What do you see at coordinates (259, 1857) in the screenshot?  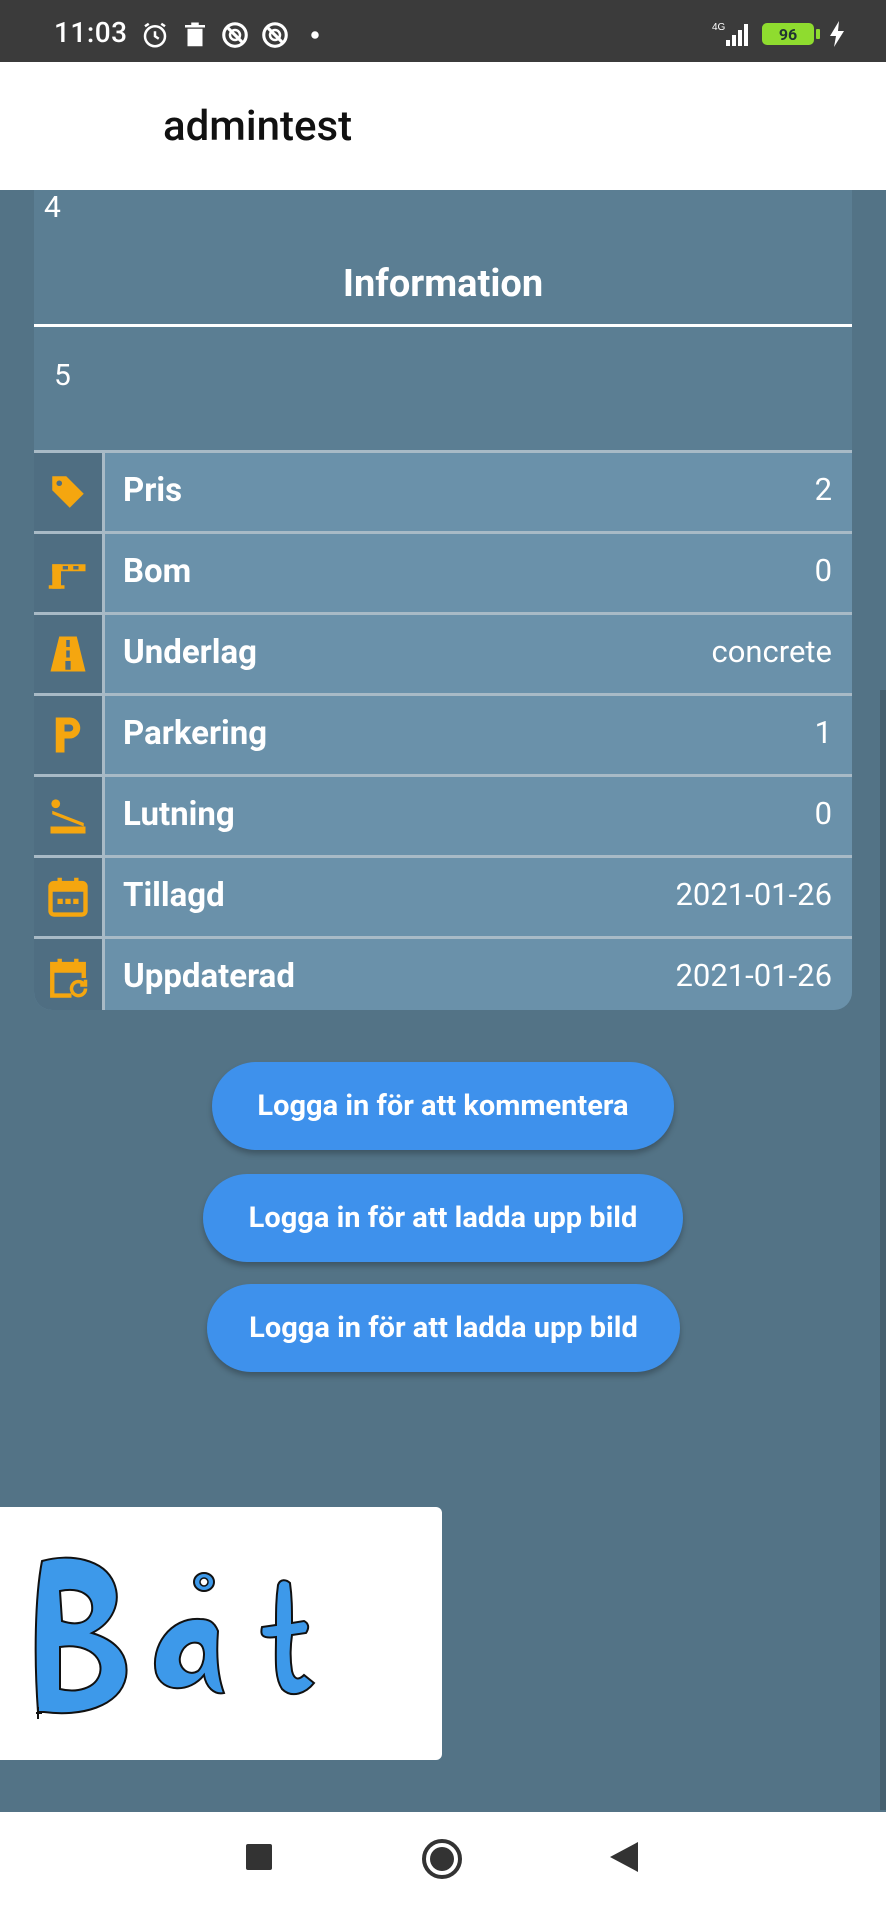 I see `recents-square-icon` at bounding box center [259, 1857].